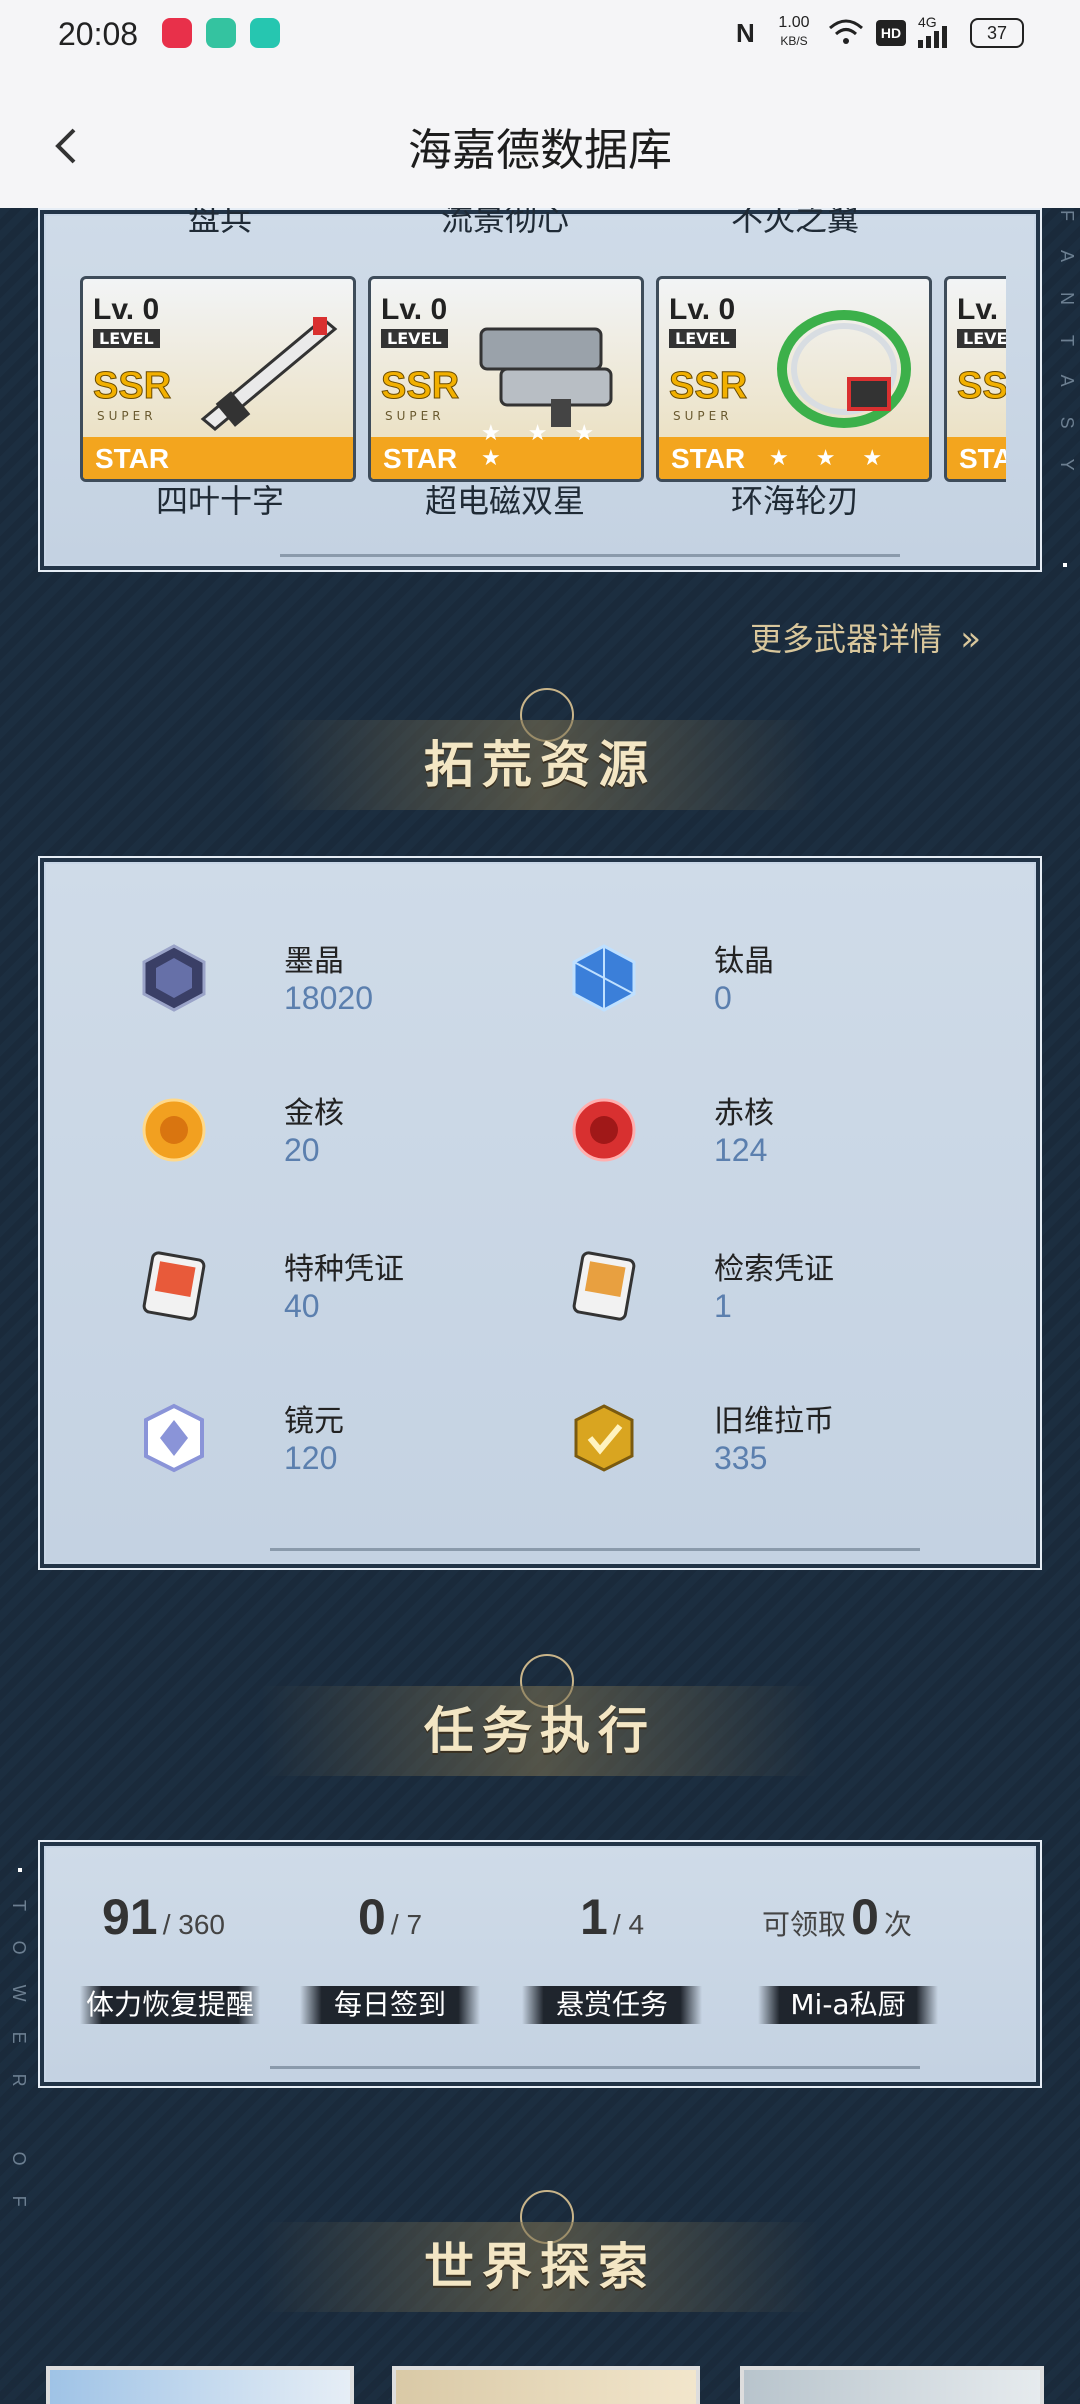 This screenshot has height=2404, width=1080. Describe the element at coordinates (846, 31) in the screenshot. I see `wifi-icon` at that location.